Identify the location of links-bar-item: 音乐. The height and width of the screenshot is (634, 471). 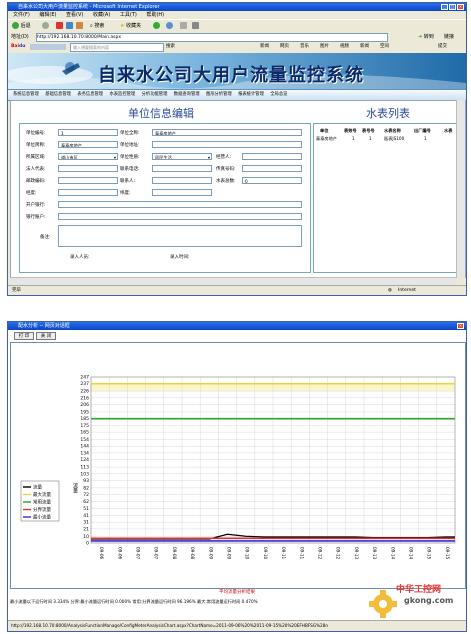
(304, 47).